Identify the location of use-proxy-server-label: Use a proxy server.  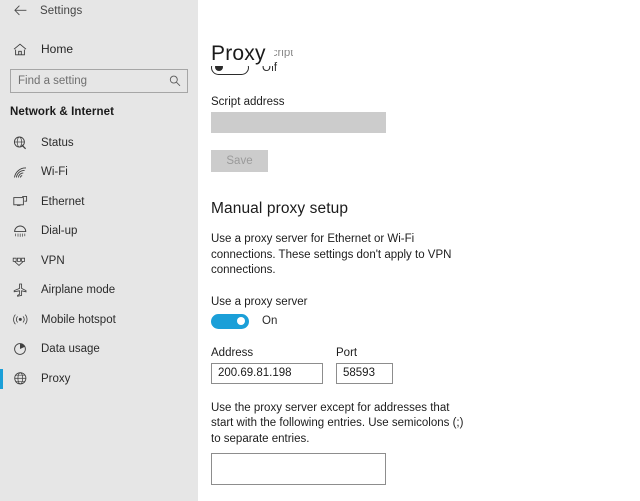
(259, 301).